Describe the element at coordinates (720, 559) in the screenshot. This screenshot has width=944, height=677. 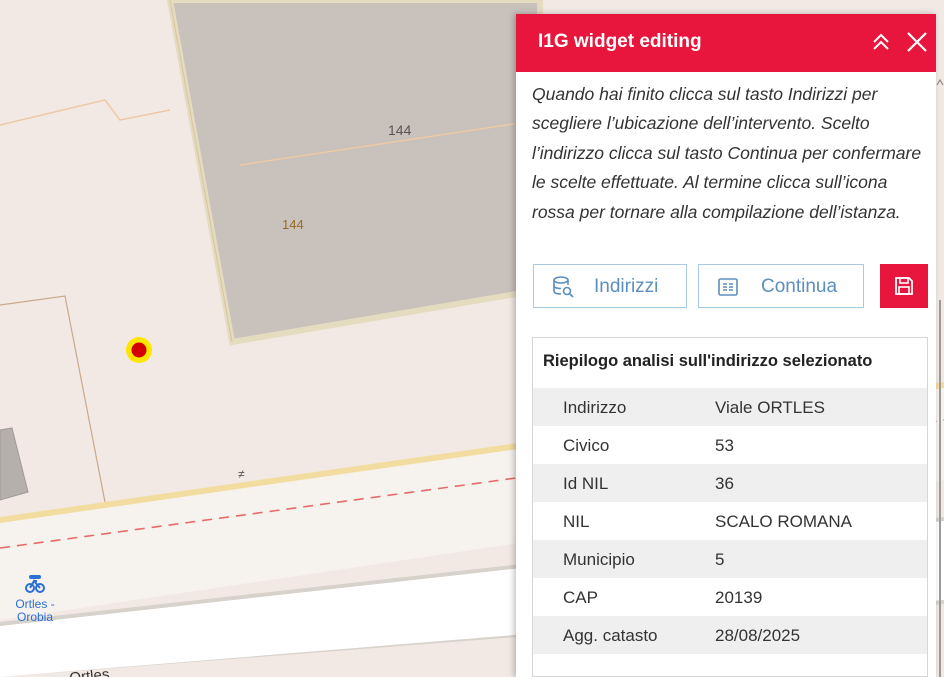
I see `row-value: 5` at that location.